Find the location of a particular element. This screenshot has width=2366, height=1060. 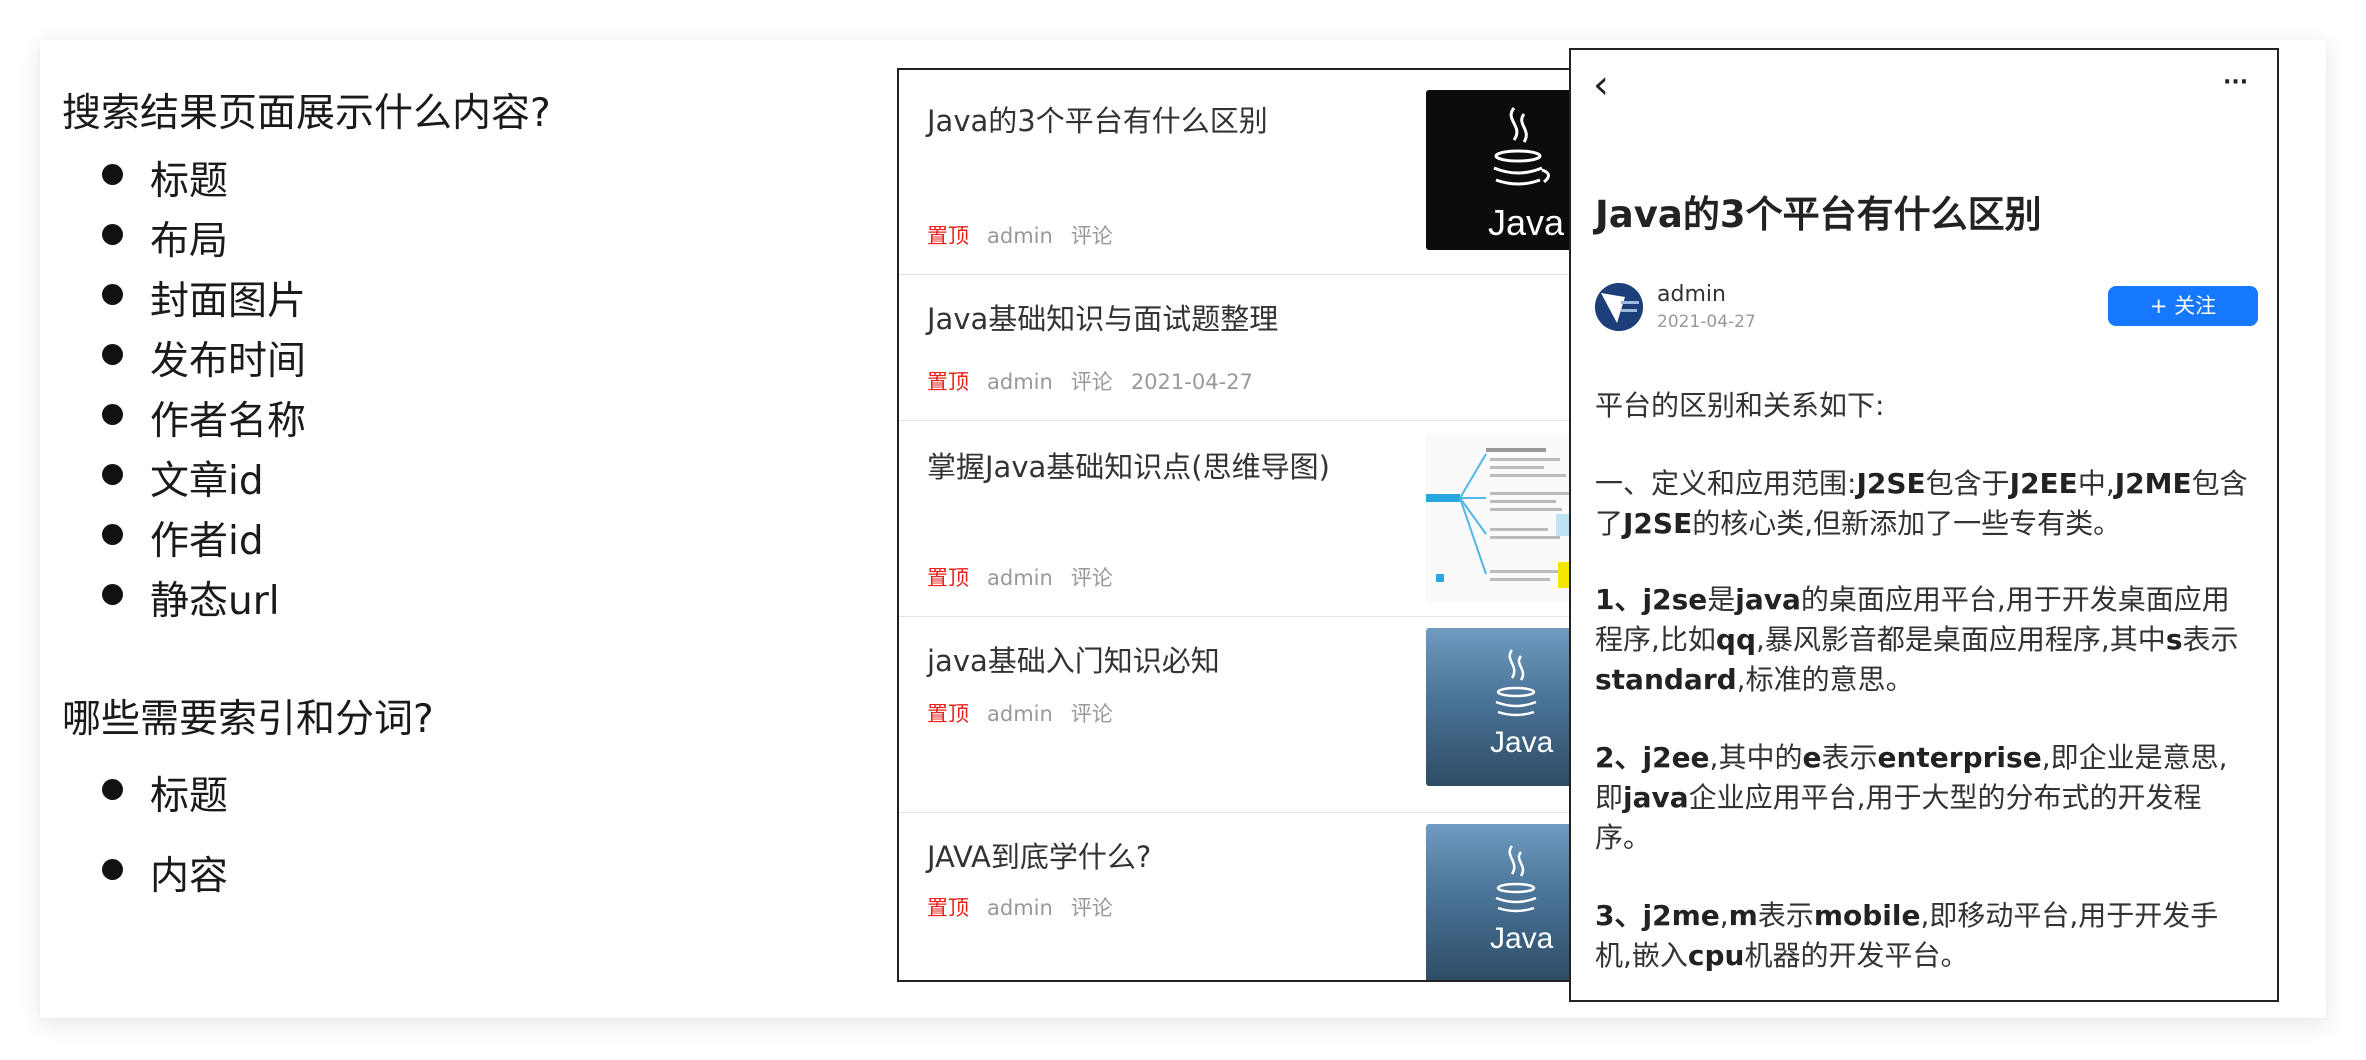

article-title: Java基础知识与面试题整理 is located at coordinates (1102, 317).